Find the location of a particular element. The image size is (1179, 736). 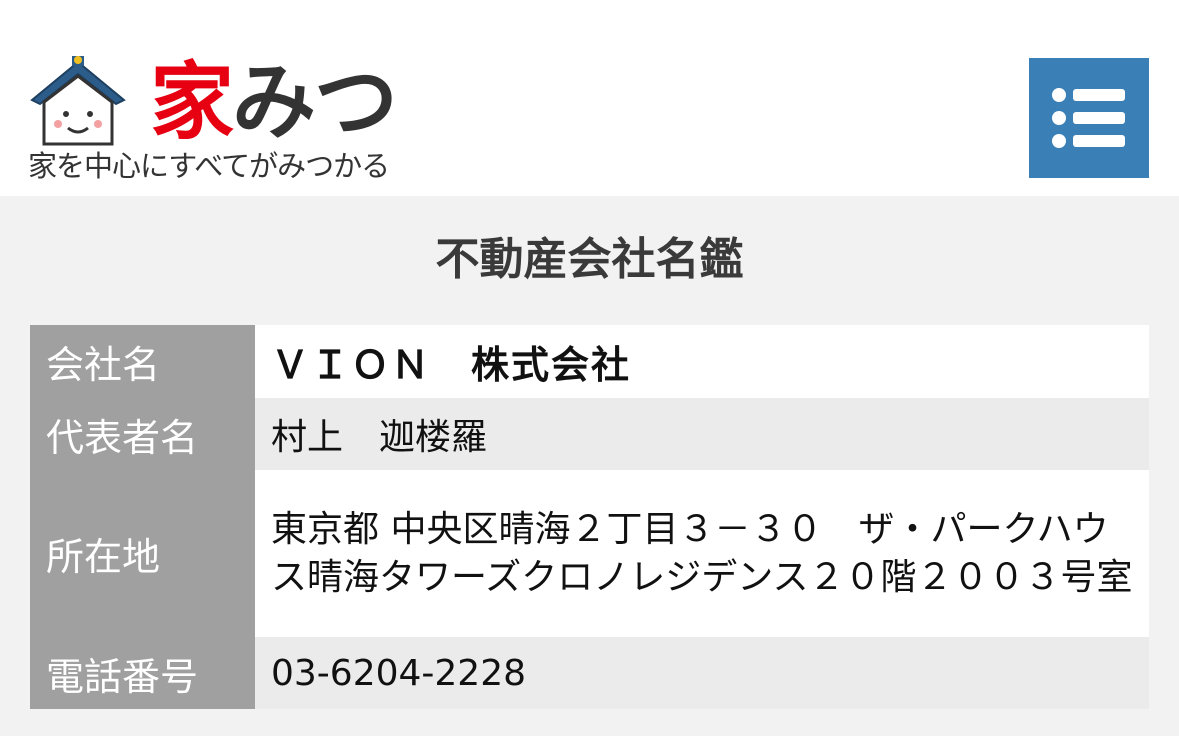

table-row-company-name: 会社名 ＶＩＯＮ 株式会社 is located at coordinates (589, 361).